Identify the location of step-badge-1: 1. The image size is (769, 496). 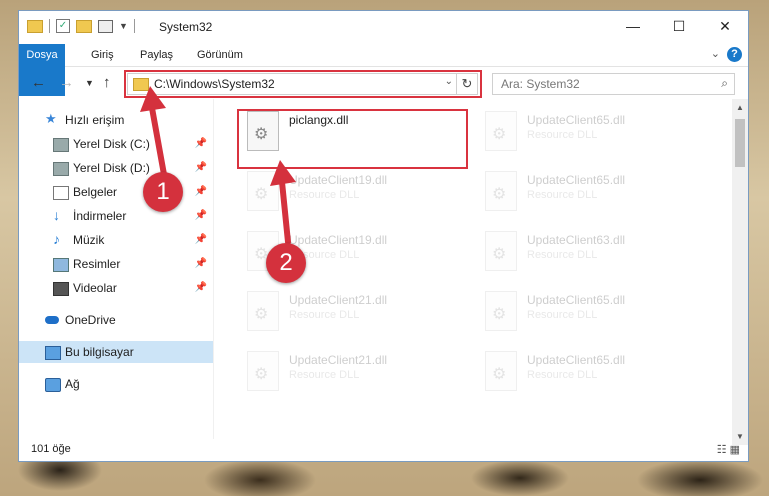
(163, 192).